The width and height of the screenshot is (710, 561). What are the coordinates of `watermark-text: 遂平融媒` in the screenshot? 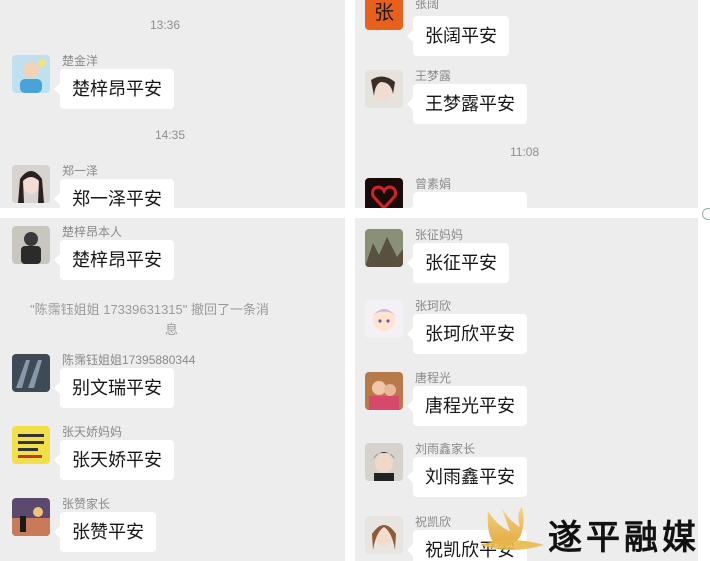 It's located at (624, 538).